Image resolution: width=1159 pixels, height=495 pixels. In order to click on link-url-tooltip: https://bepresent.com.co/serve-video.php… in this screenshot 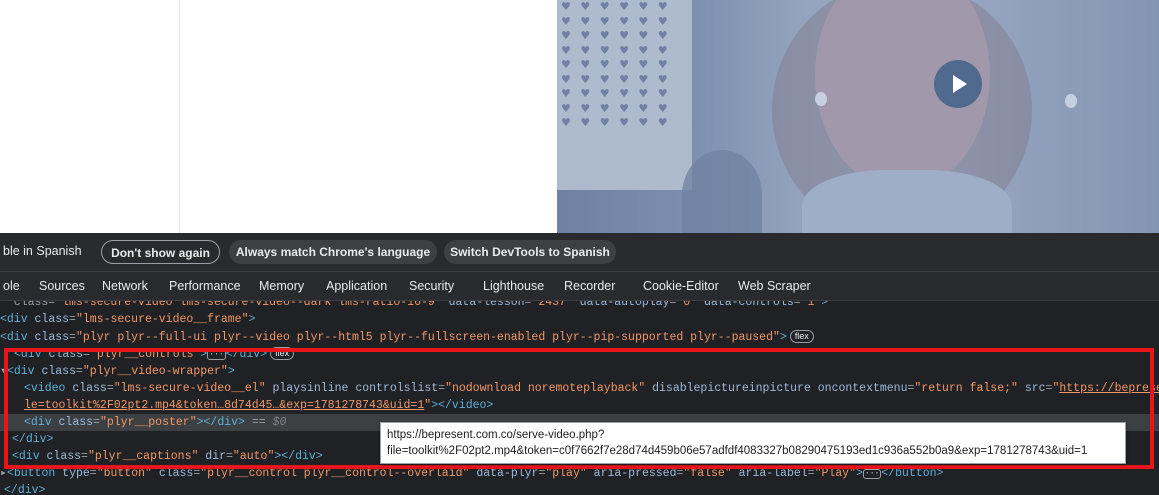, I will do `click(753, 443)`.